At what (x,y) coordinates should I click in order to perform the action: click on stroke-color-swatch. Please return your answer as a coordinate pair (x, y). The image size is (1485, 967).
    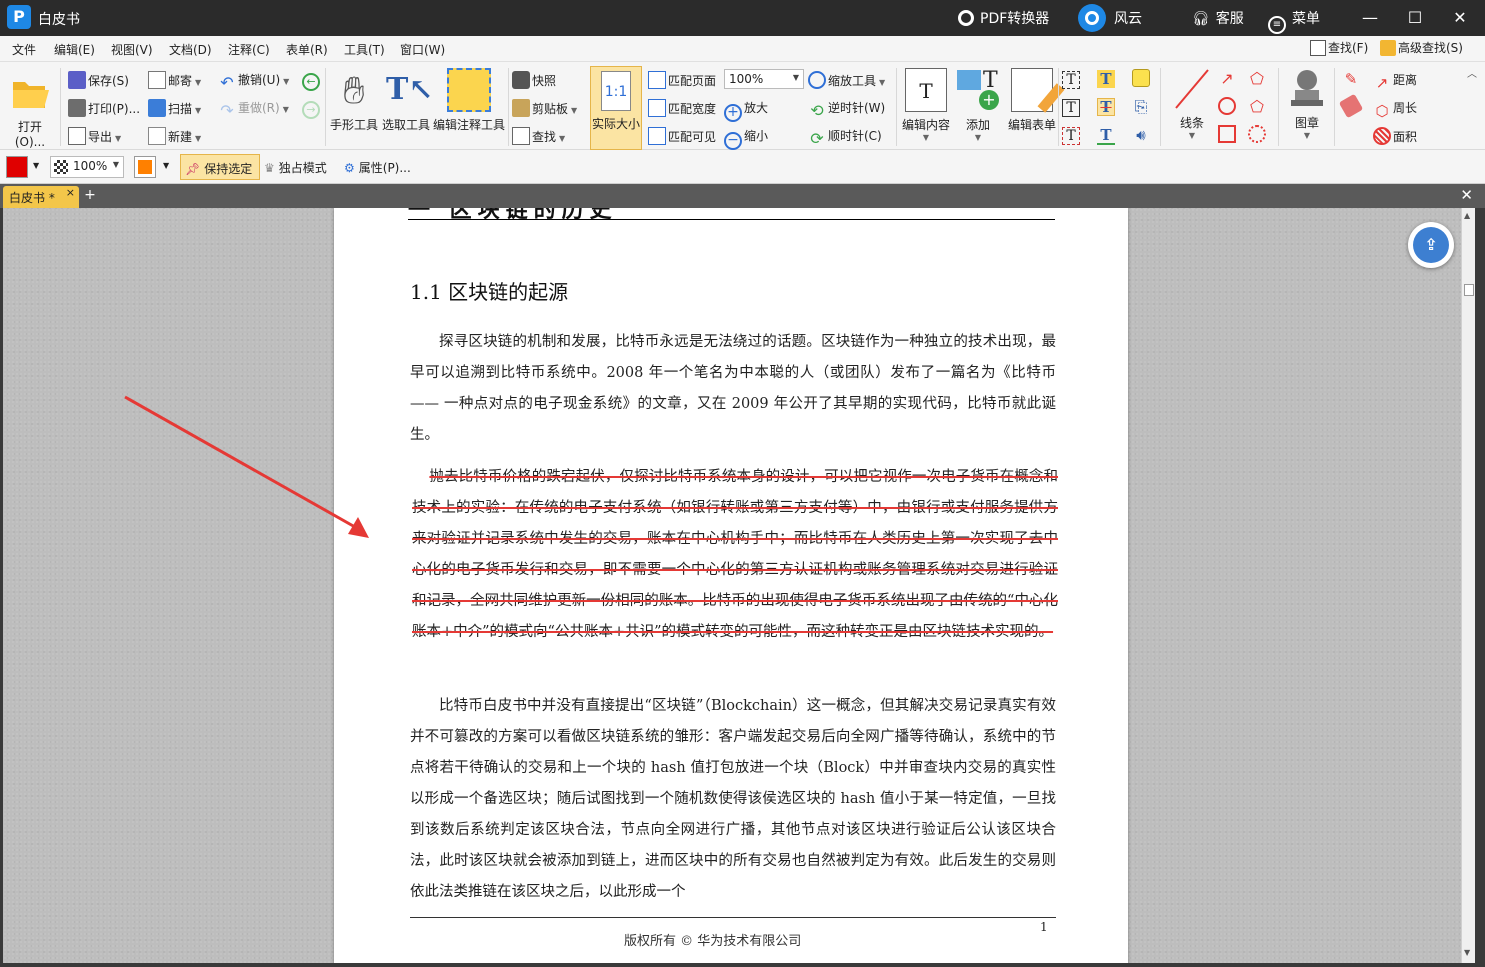
    Looking at the image, I should click on (17, 167).